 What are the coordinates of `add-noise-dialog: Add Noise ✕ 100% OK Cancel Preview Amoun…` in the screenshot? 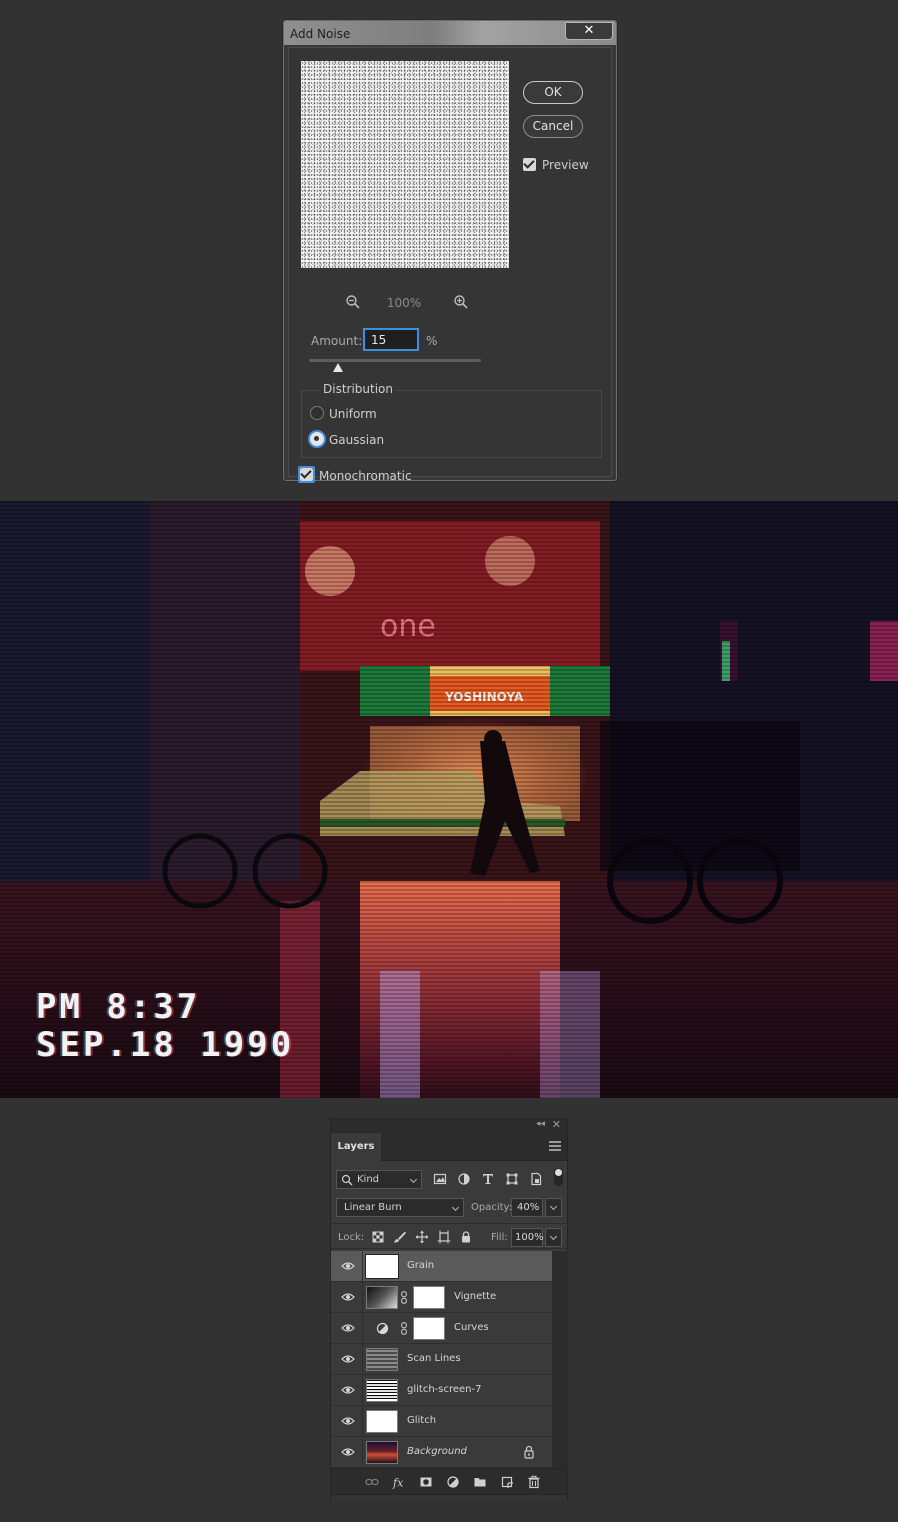 It's located at (450, 251).